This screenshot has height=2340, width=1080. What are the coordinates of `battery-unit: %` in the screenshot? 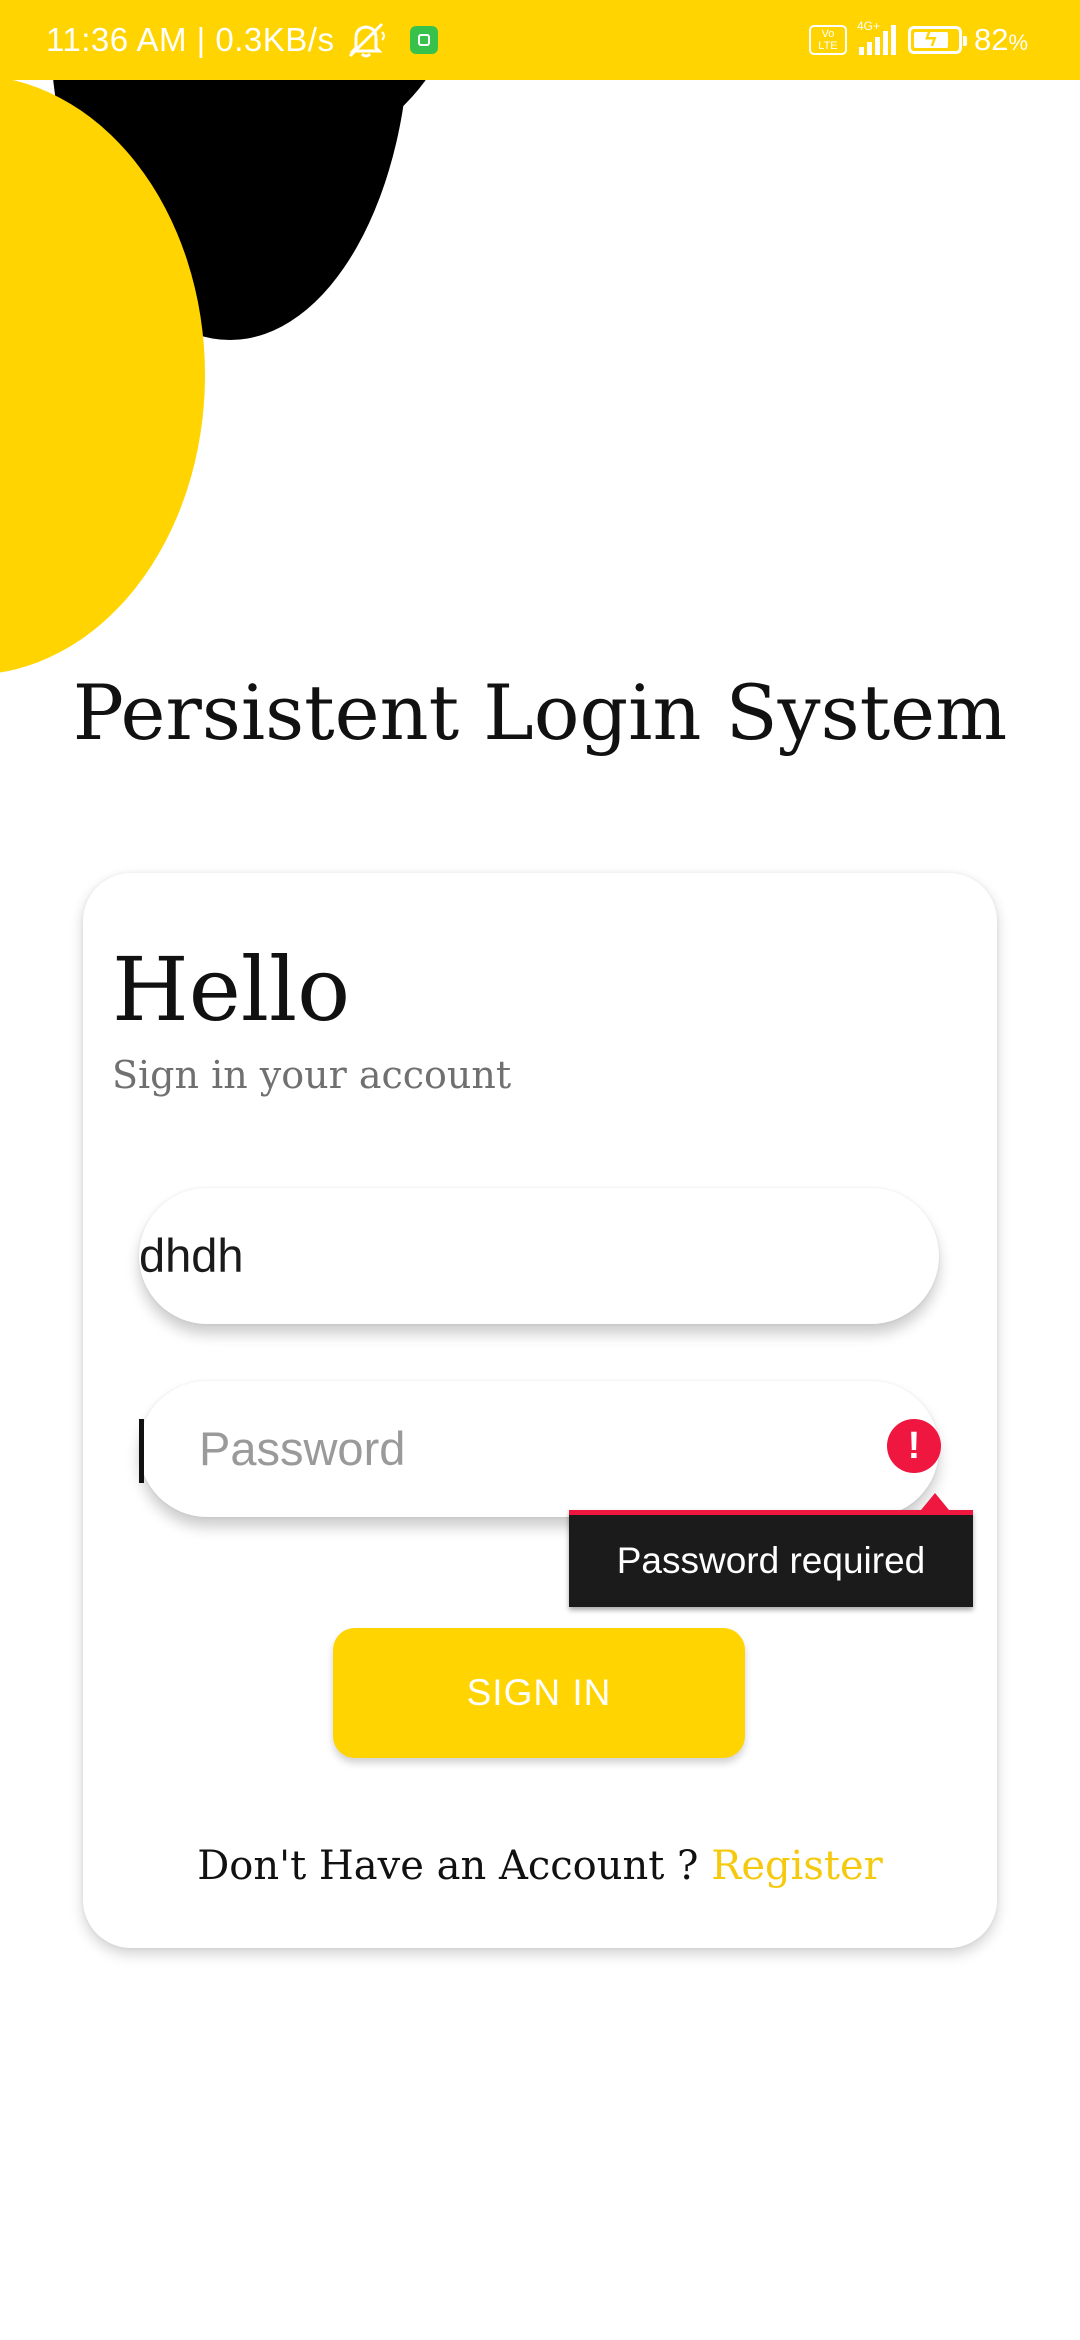 It's located at (1018, 42).